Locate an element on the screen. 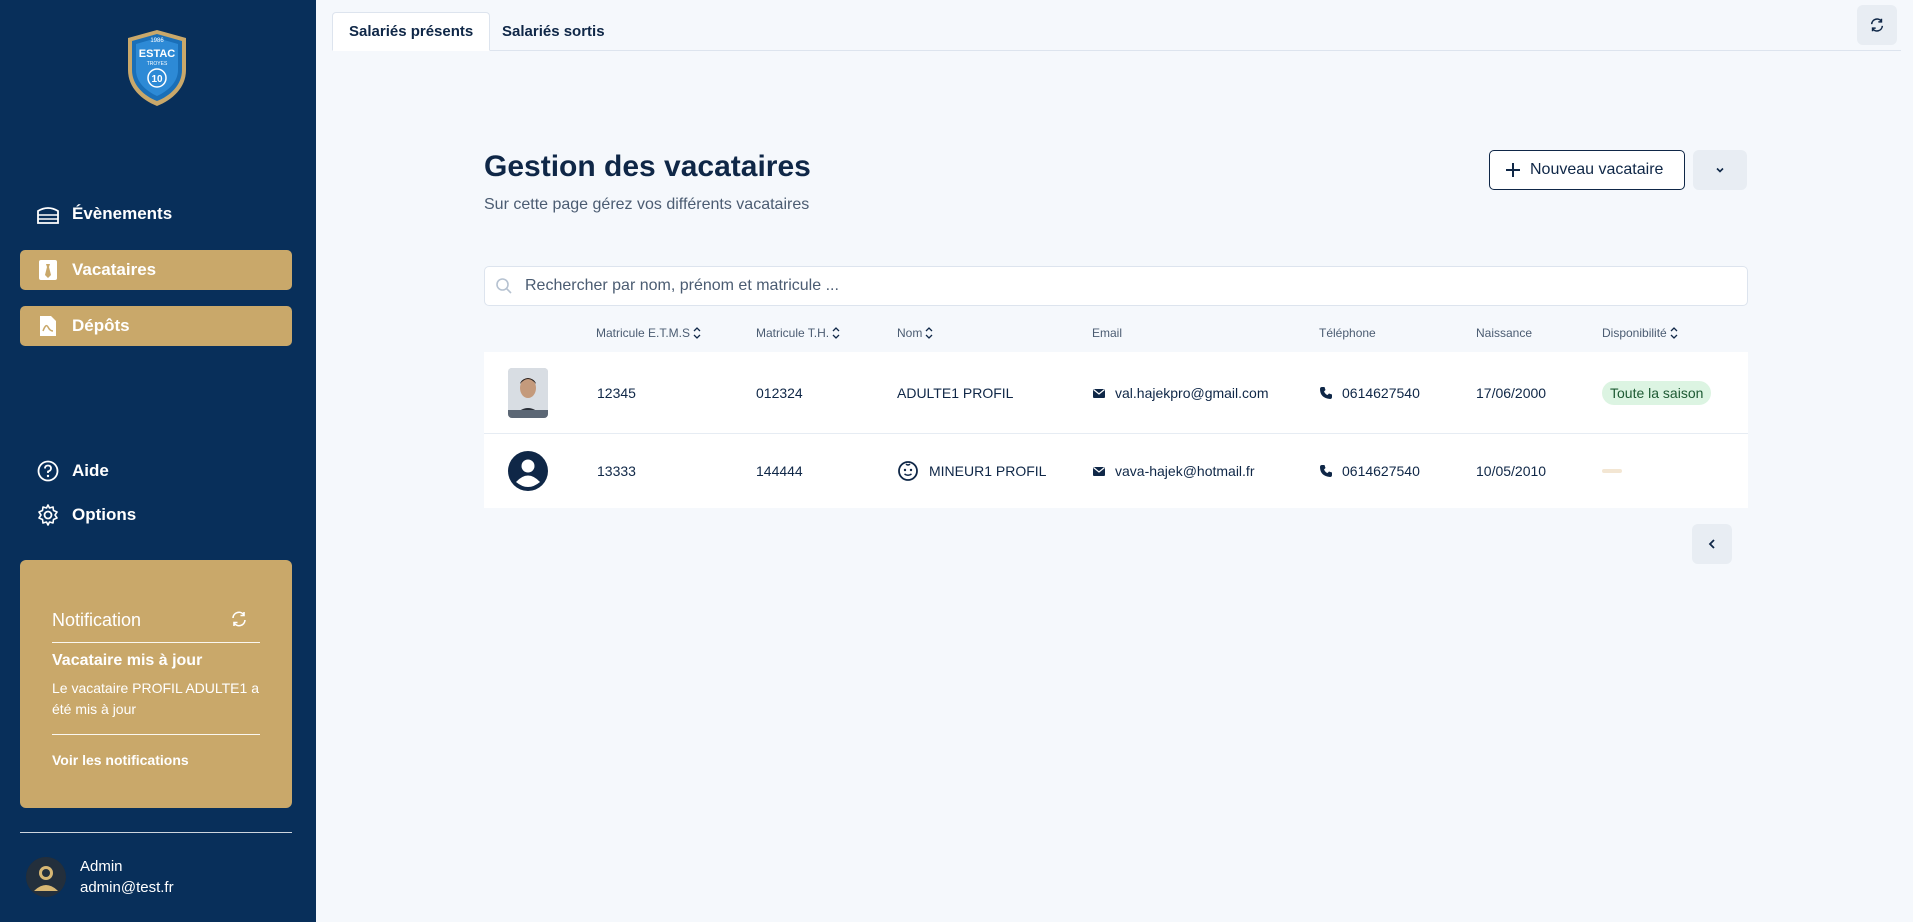 The image size is (1913, 922). column-label: Disponibilité is located at coordinates (1634, 333).